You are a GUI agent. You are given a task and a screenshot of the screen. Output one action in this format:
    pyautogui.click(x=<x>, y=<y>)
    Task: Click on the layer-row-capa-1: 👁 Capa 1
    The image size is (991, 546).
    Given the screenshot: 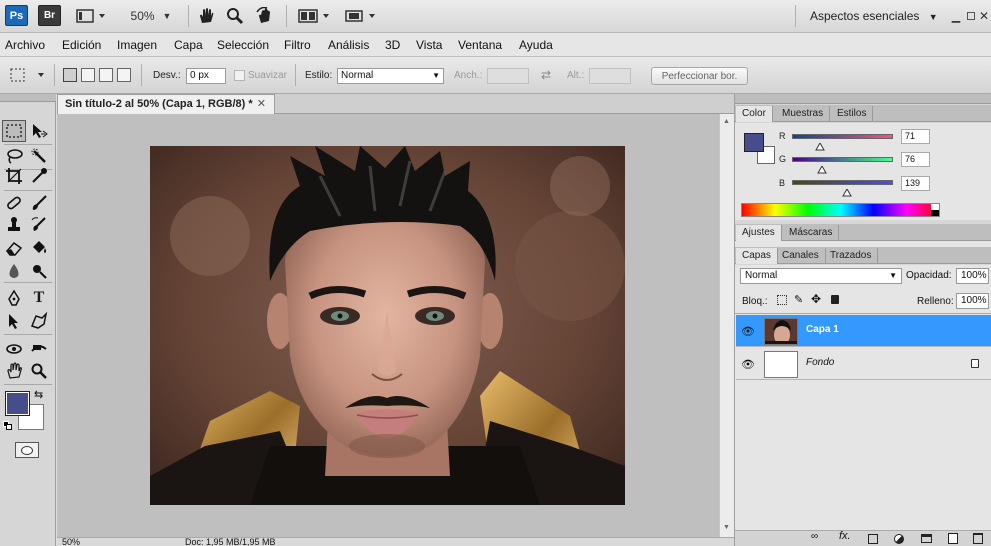 What is the action you would take?
    pyautogui.click(x=863, y=331)
    